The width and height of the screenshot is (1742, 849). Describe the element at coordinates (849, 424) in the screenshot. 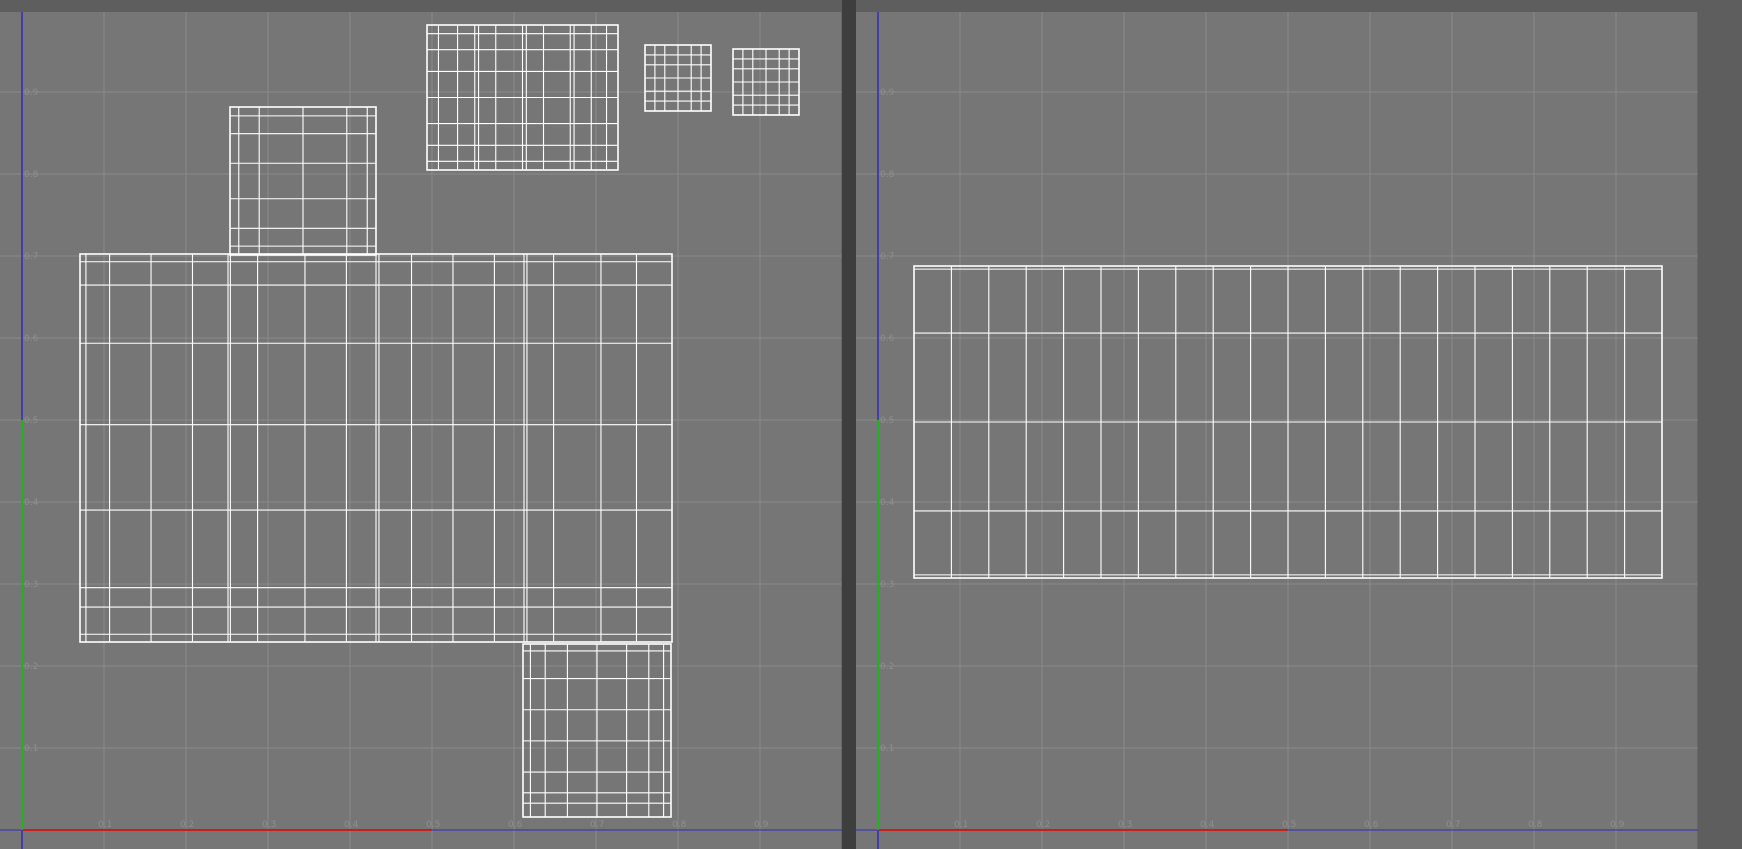

I see `viewport-divider` at that location.